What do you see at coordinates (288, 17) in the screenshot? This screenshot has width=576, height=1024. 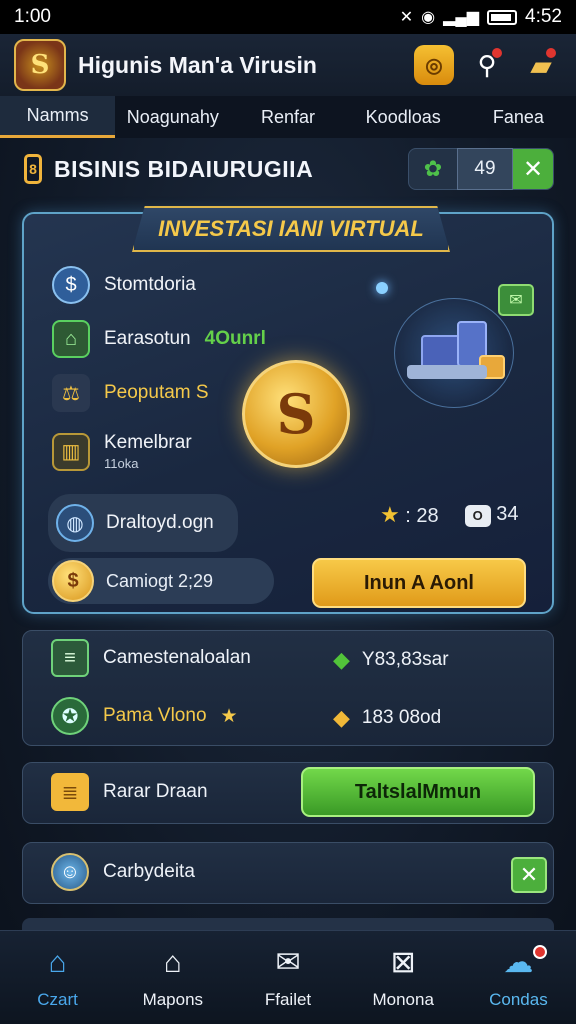 I see `status-bar: 1:00 ✕ ◉ ▂▄▆ 4:52` at bounding box center [288, 17].